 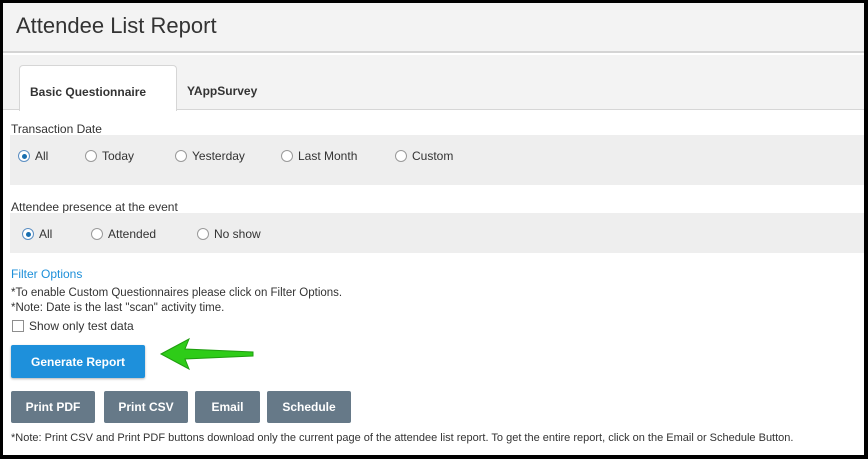 What do you see at coordinates (109, 156) in the screenshot?
I see `radio-transaction-today: Today` at bounding box center [109, 156].